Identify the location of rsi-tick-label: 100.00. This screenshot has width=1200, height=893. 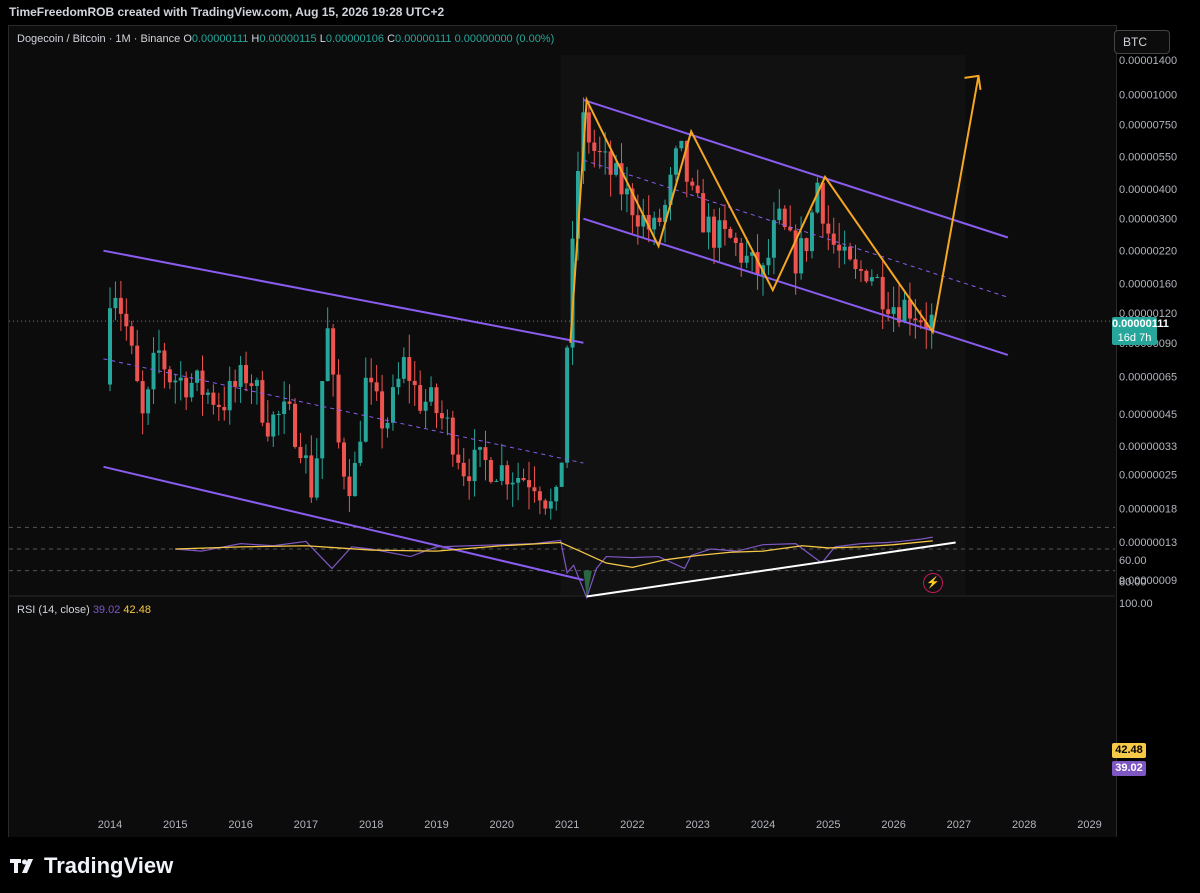
(1136, 604).